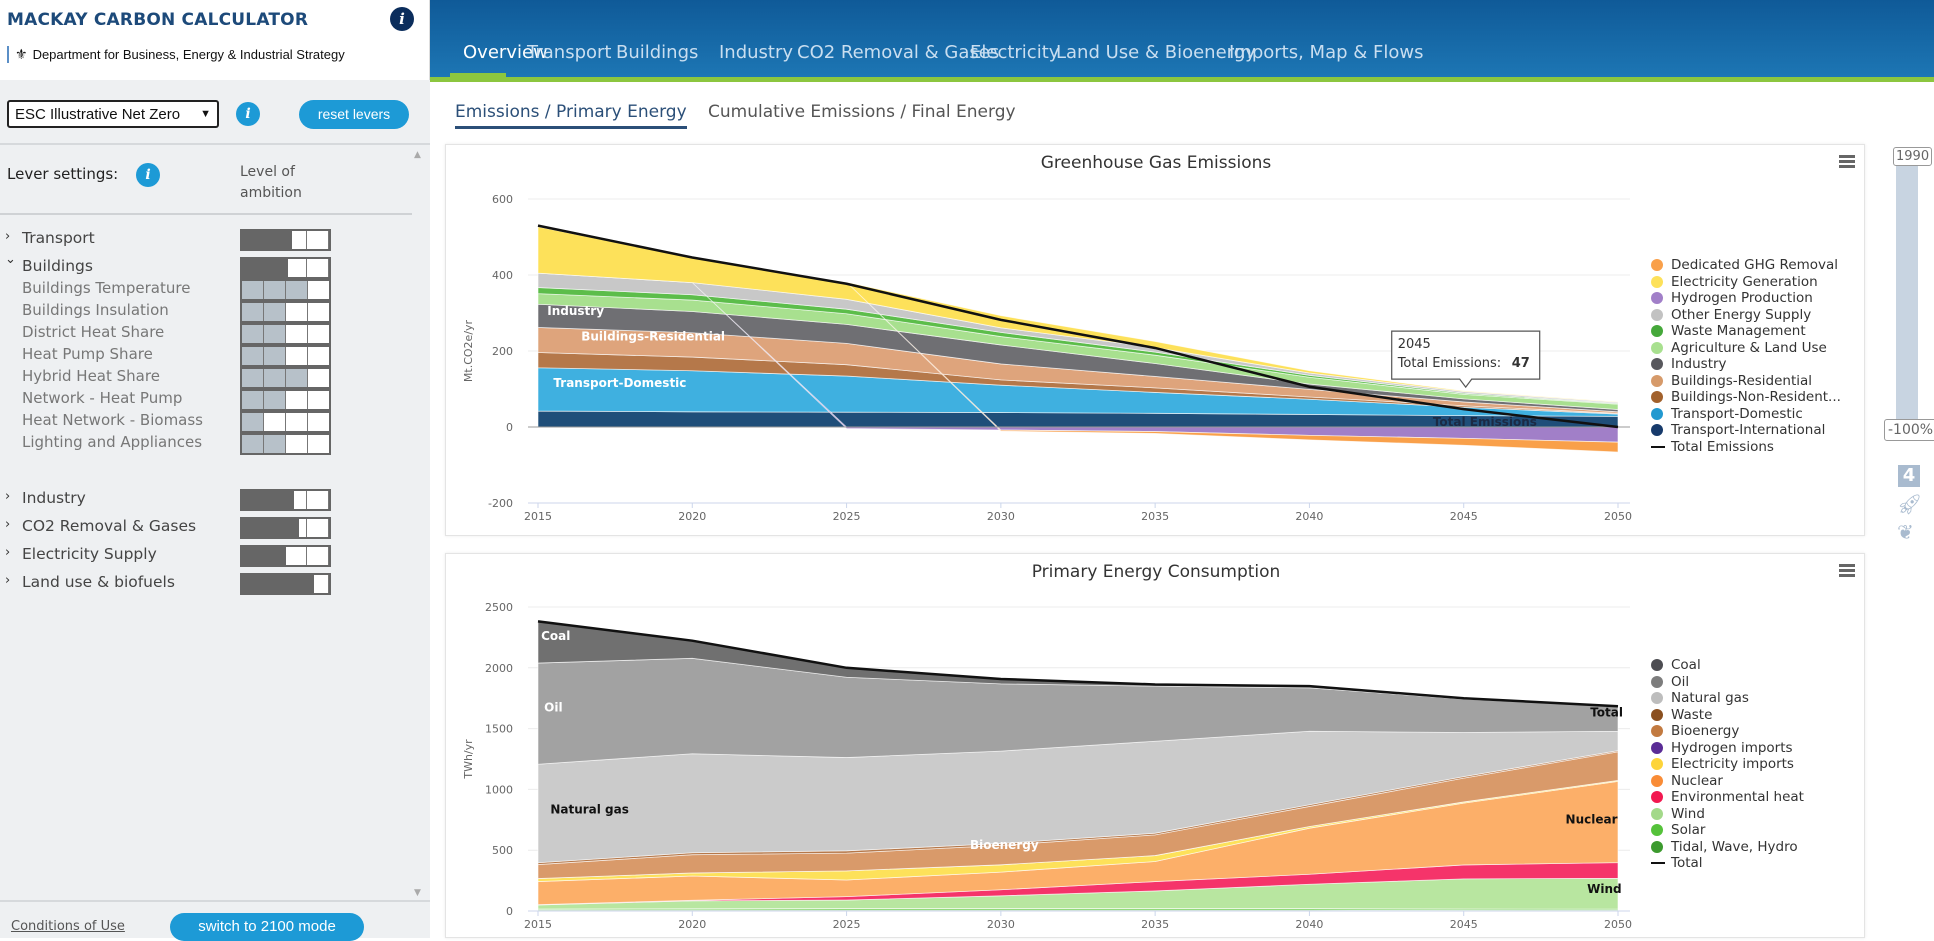  What do you see at coordinates (1727, 781) in the screenshot?
I see `legend-item: Nuclear` at bounding box center [1727, 781].